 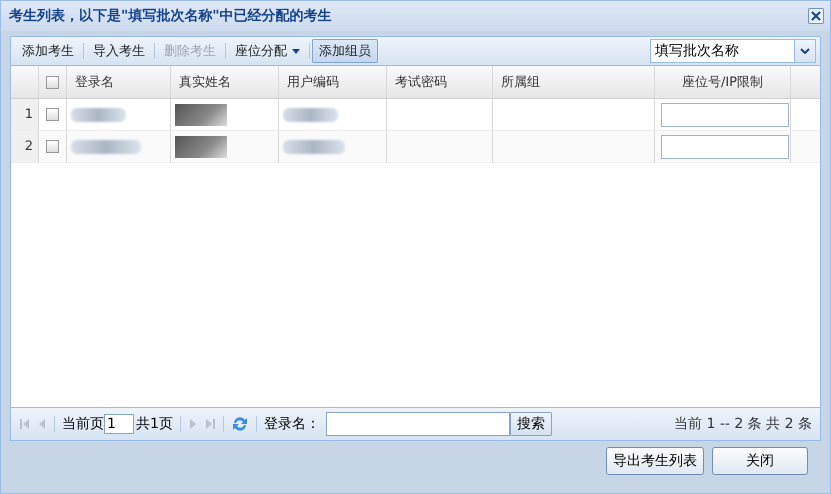 I want to click on column-header: 考试密码, so click(x=440, y=82).